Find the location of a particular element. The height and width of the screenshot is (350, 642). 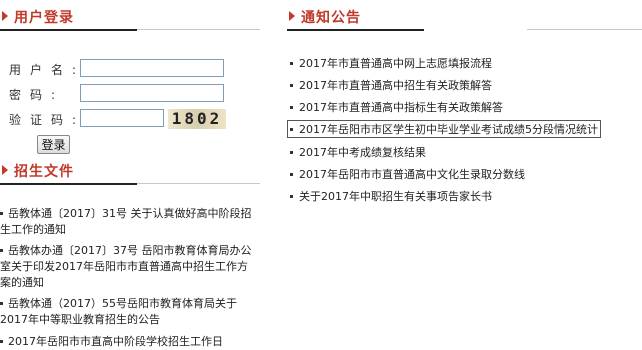

document-link: 岳教体通〔2017〕31号 关于认真做好高中阶段招生工作的通知 is located at coordinates (126, 221).